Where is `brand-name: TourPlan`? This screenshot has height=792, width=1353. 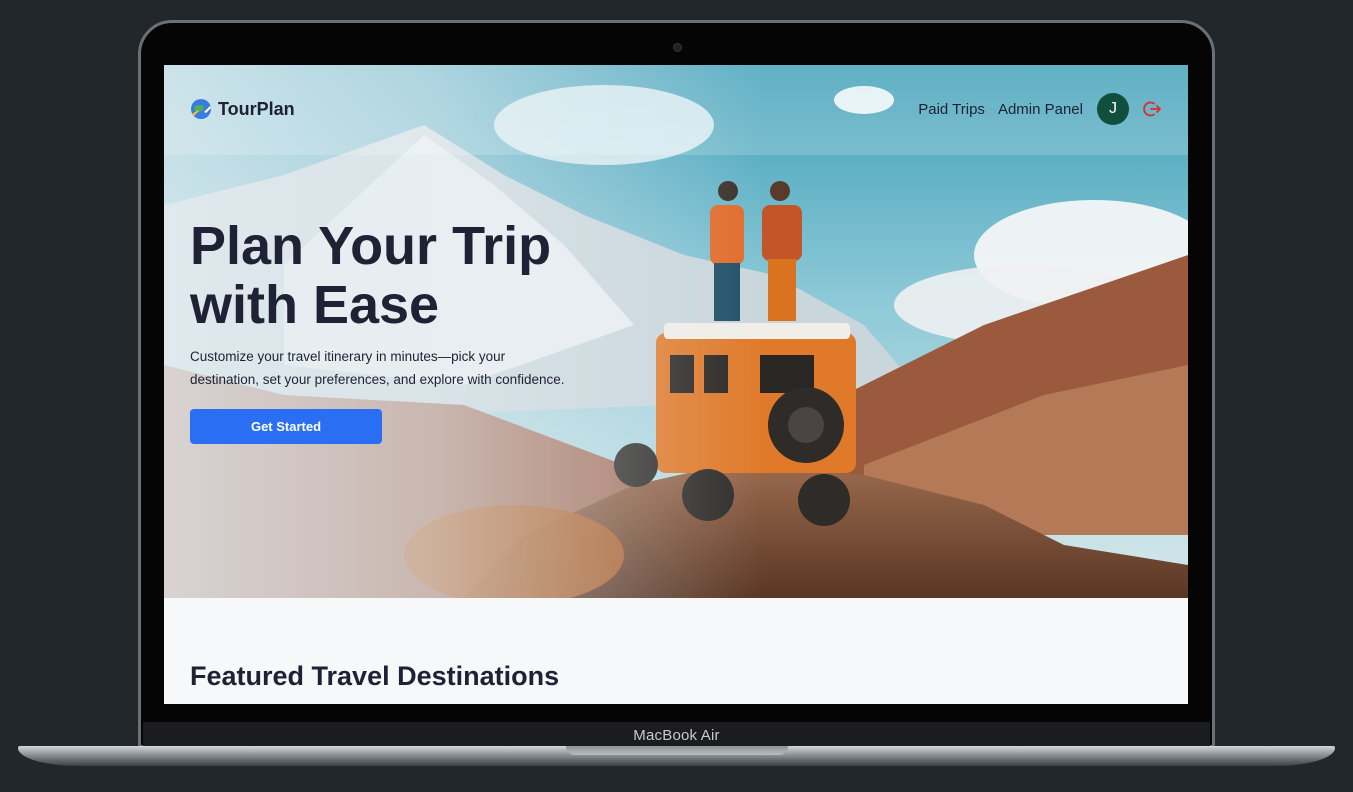 brand-name: TourPlan is located at coordinates (256, 108).